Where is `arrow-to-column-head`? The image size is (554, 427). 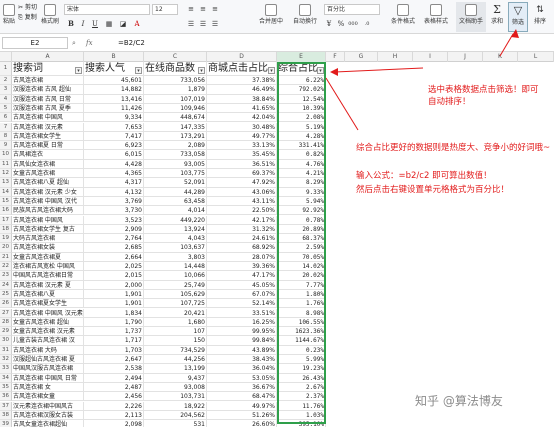
arrow-to-column-head is located at coordinates (334, 72).